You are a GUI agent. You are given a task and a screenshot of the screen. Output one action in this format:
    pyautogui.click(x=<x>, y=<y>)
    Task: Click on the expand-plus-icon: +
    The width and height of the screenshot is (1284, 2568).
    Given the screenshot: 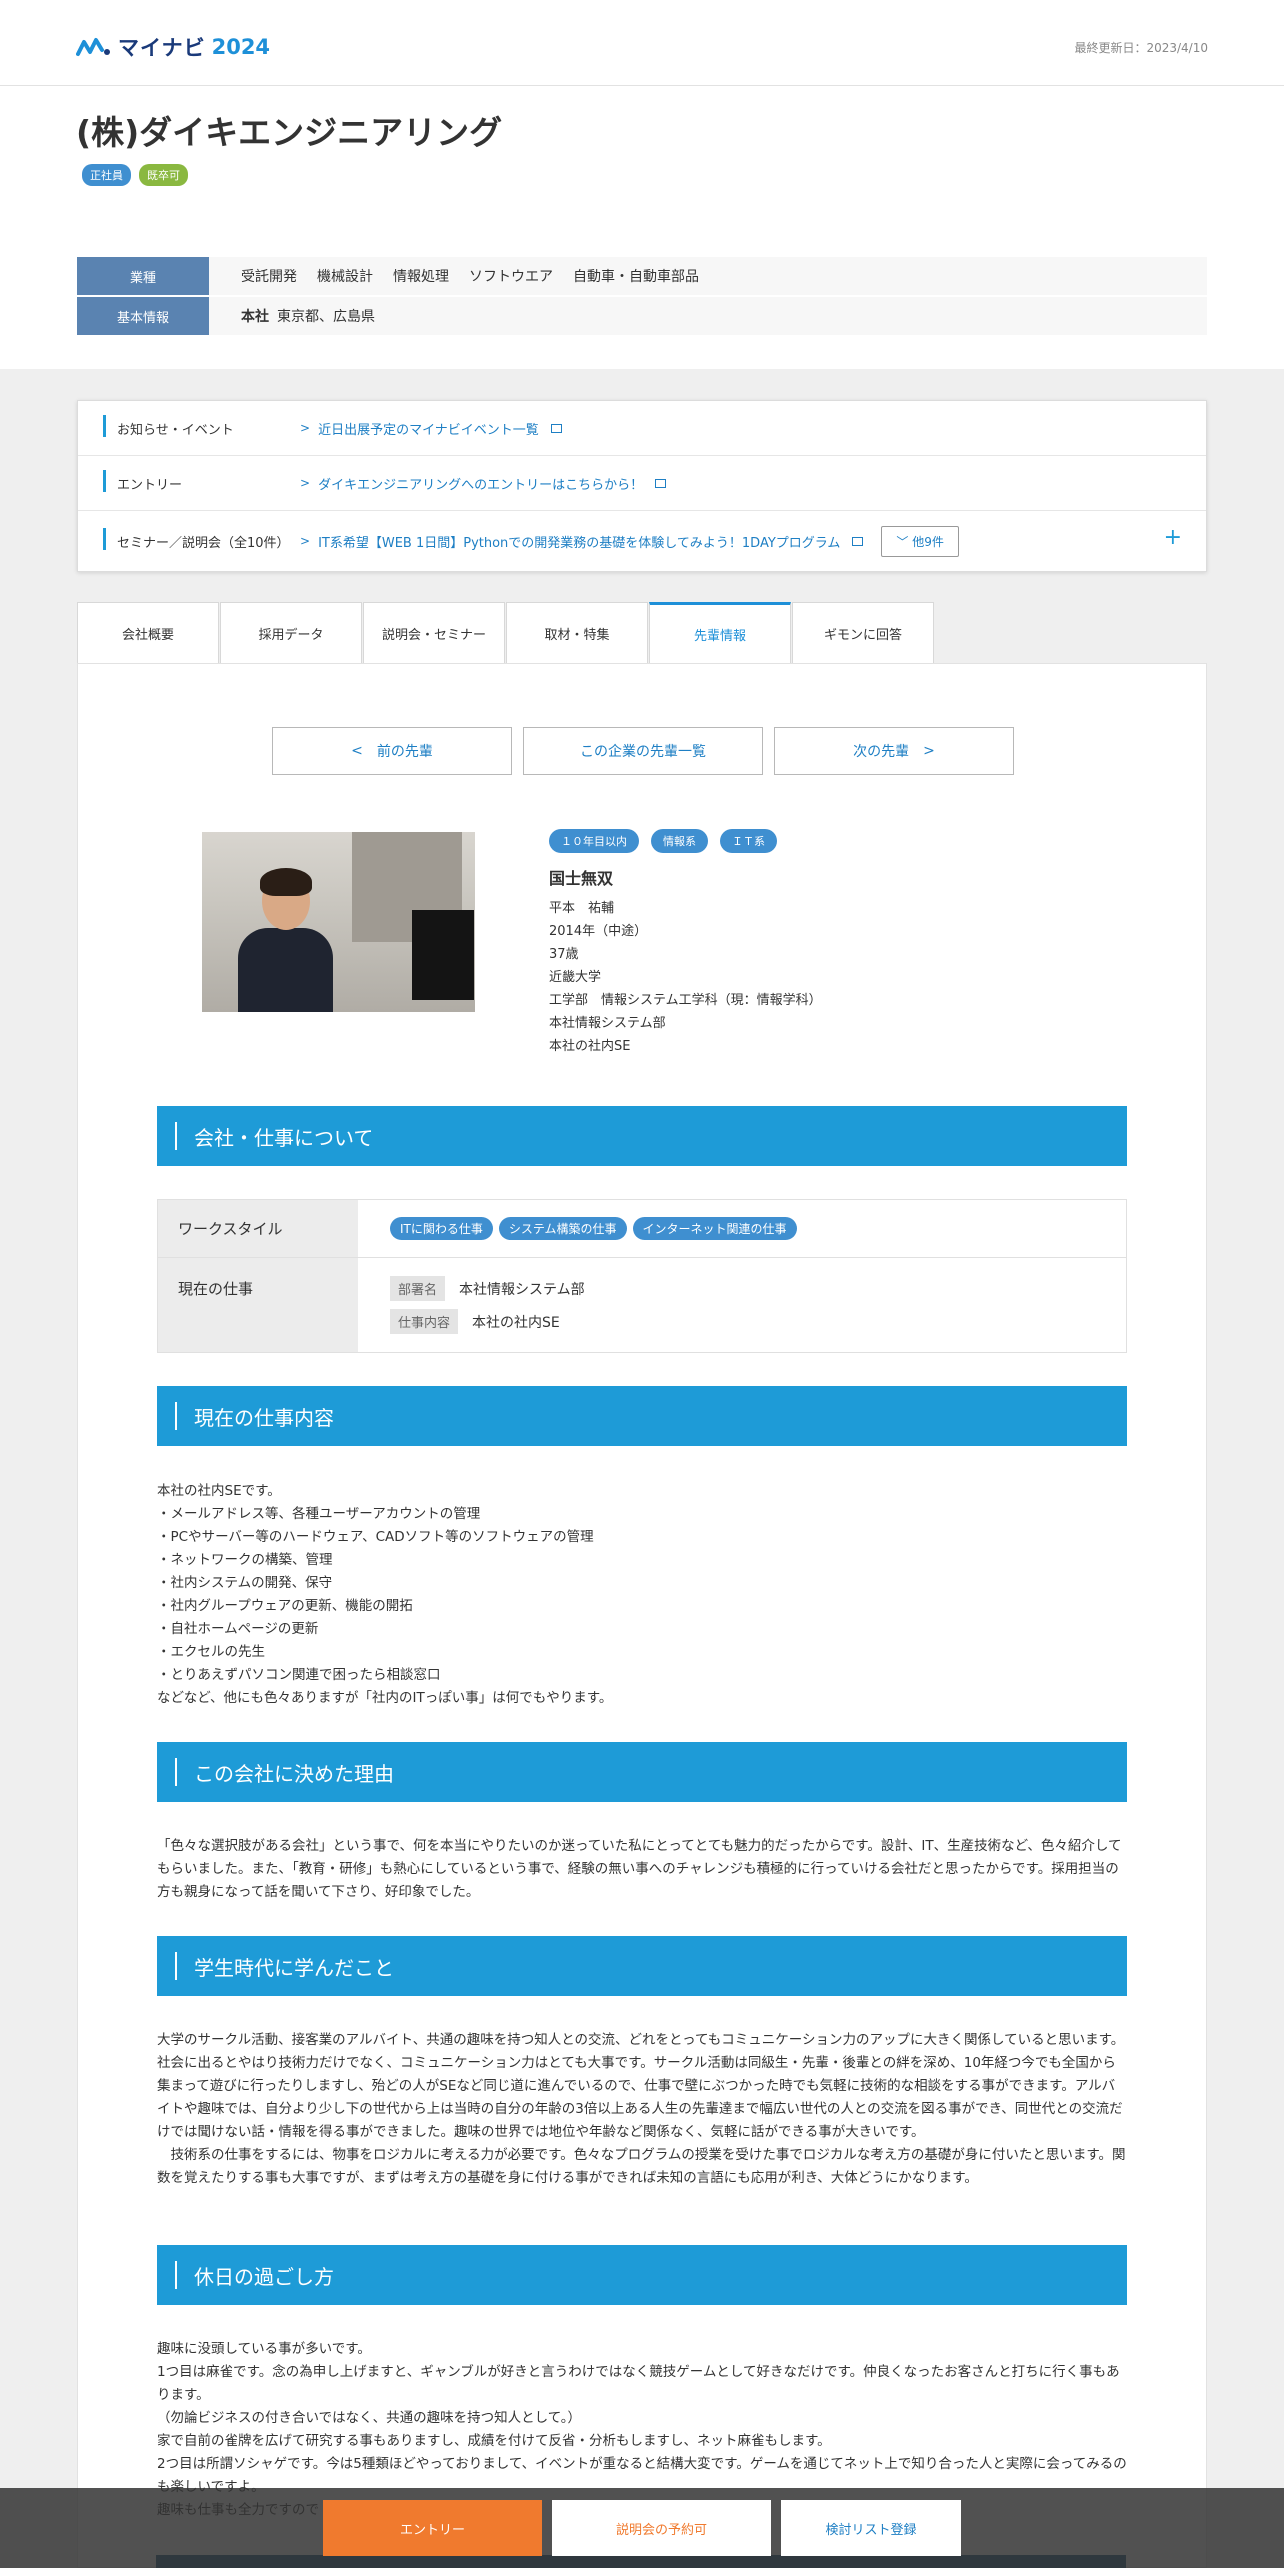 What is the action you would take?
    pyautogui.click(x=1173, y=537)
    